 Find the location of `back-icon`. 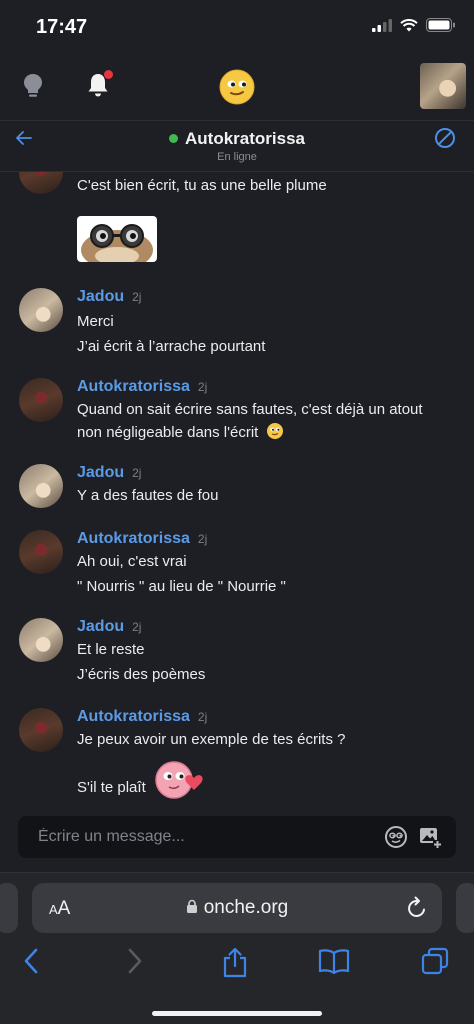

back-icon is located at coordinates (32, 963).